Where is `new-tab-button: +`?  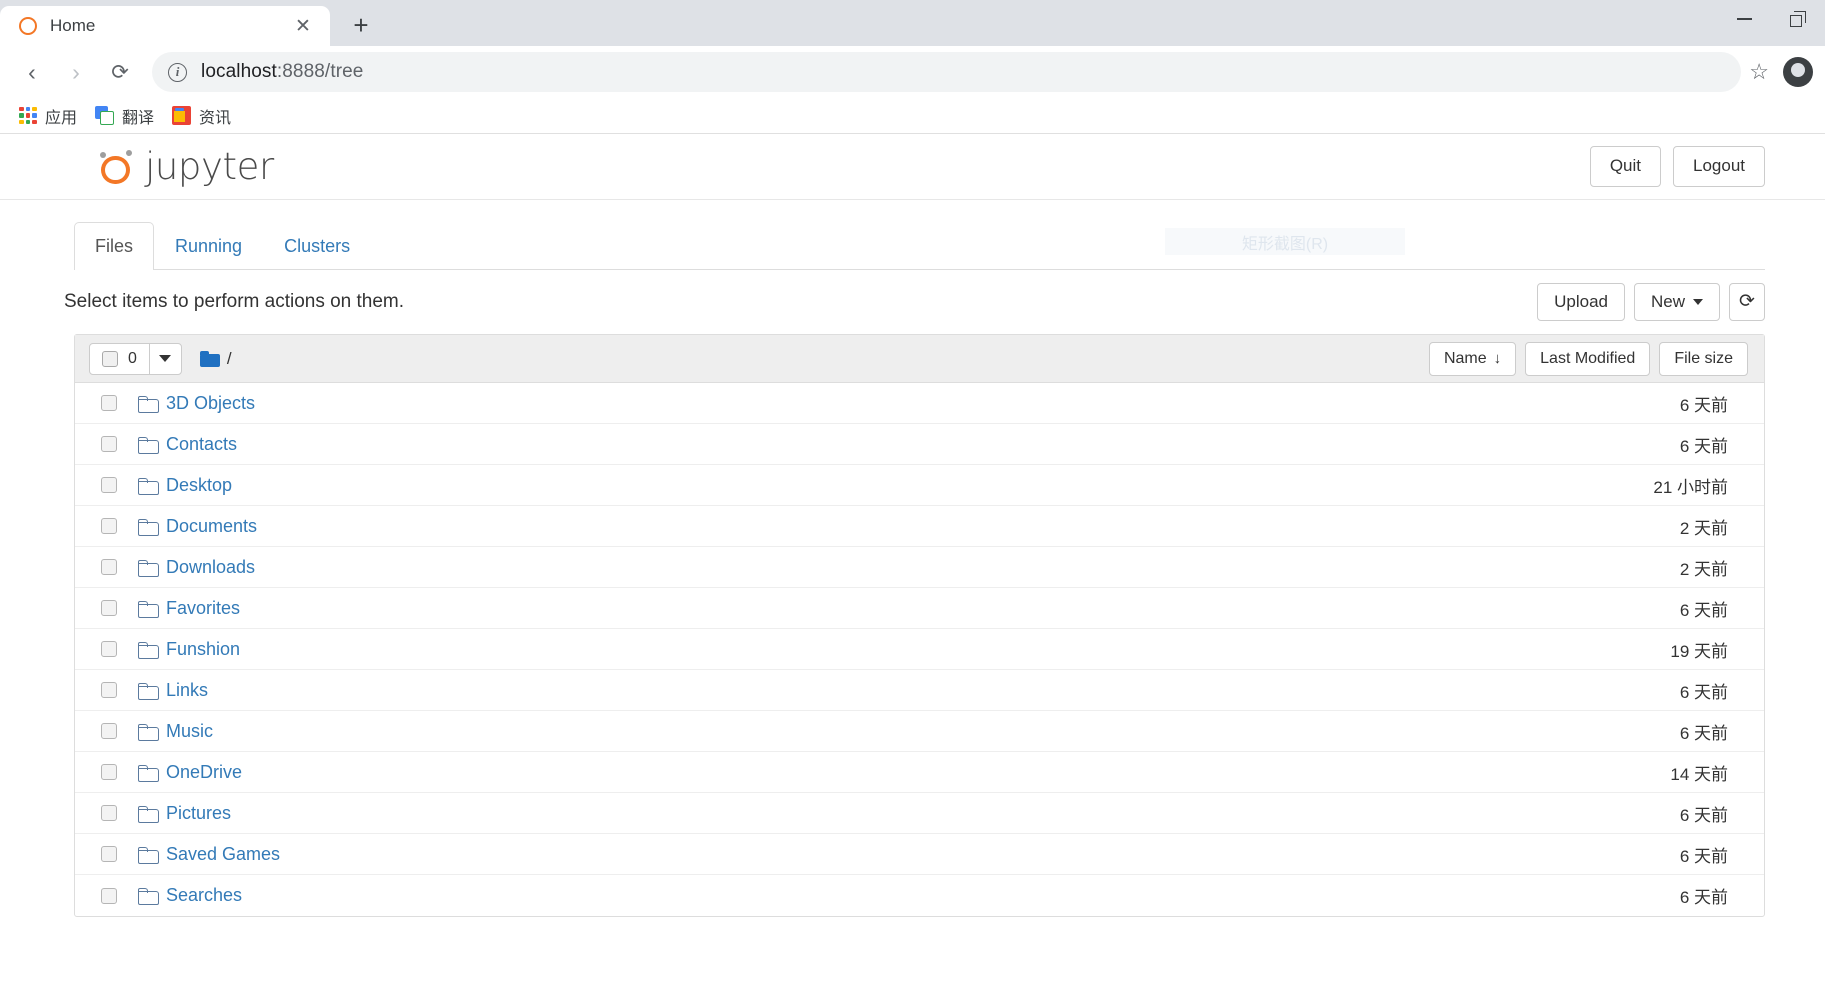
new-tab-button: + is located at coordinates (361, 25).